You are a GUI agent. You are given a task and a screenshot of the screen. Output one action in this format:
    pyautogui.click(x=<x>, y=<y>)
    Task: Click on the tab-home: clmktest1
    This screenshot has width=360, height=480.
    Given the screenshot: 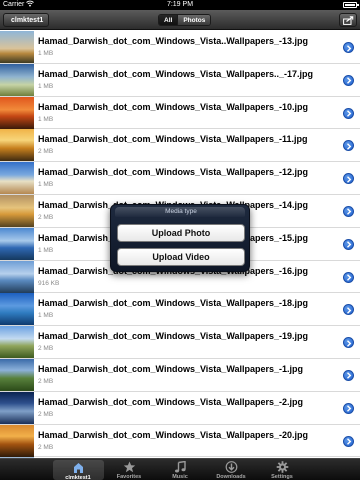 What is the action you would take?
    pyautogui.click(x=78, y=470)
    